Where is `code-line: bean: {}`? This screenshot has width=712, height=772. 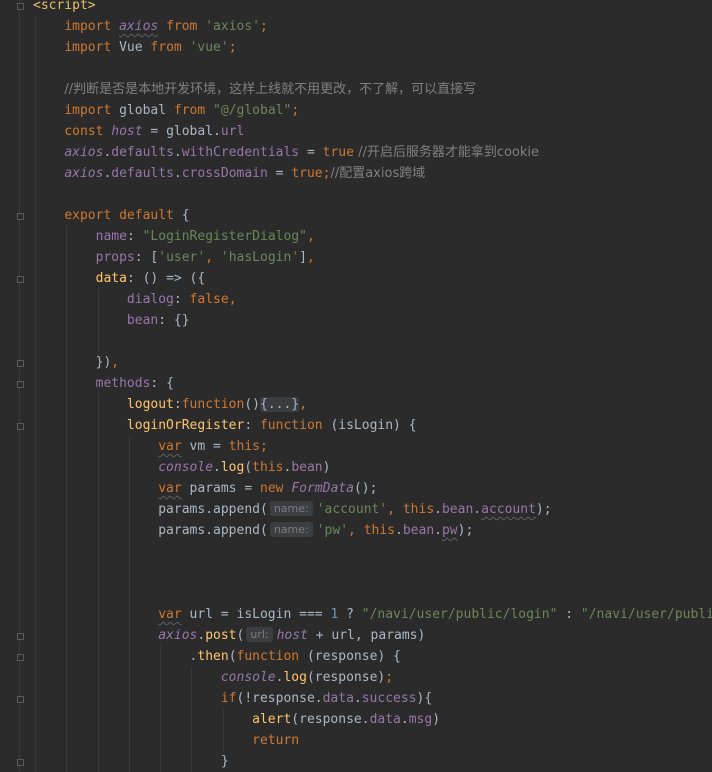 code-line: bean: {} is located at coordinates (111, 320).